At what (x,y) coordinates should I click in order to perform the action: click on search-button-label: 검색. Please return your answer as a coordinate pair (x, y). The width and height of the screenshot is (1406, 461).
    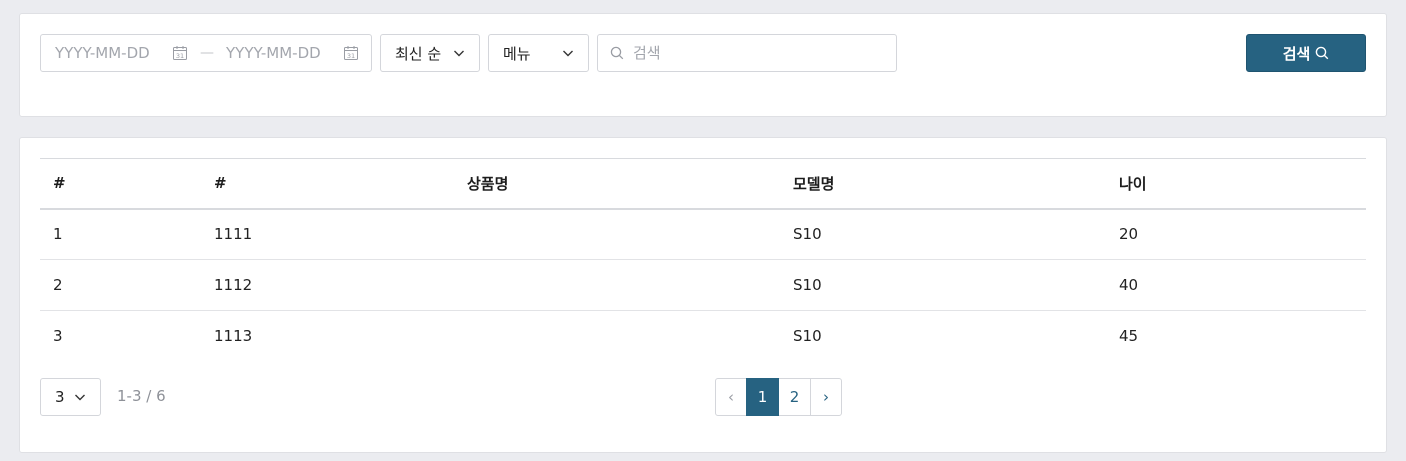
    Looking at the image, I should click on (1296, 53).